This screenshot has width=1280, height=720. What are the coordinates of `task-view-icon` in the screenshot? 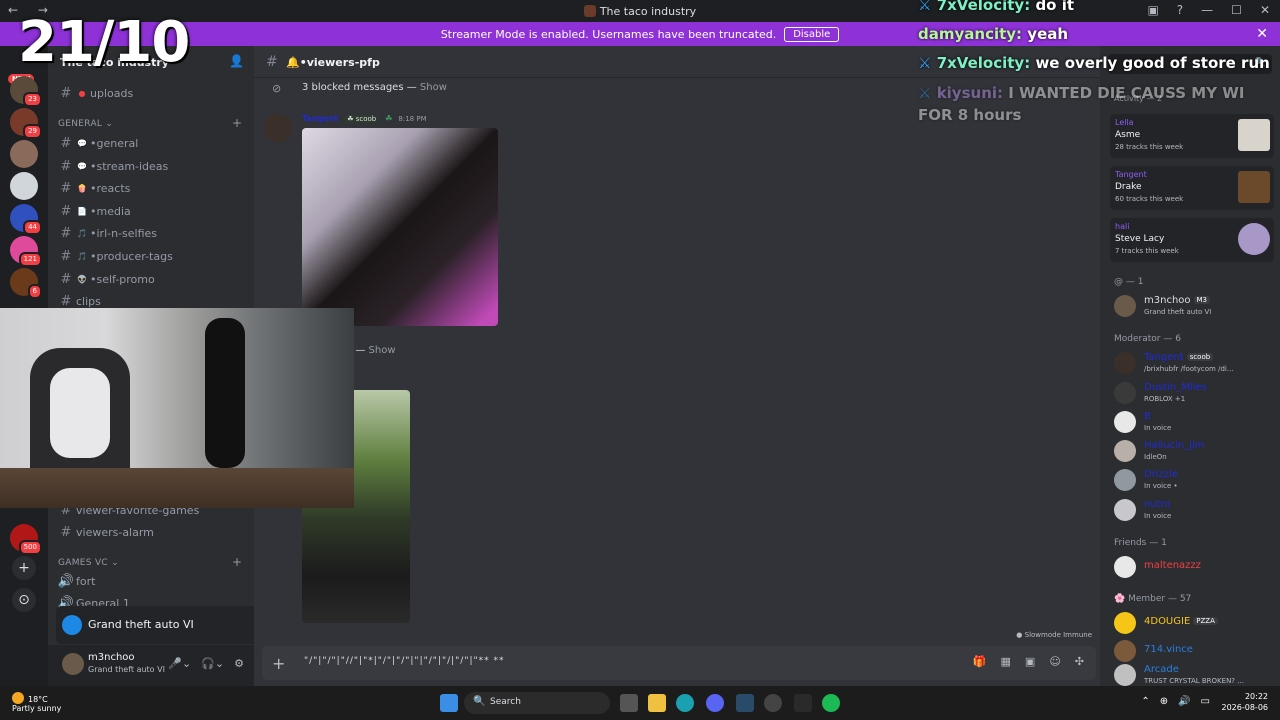 It's located at (629, 703).